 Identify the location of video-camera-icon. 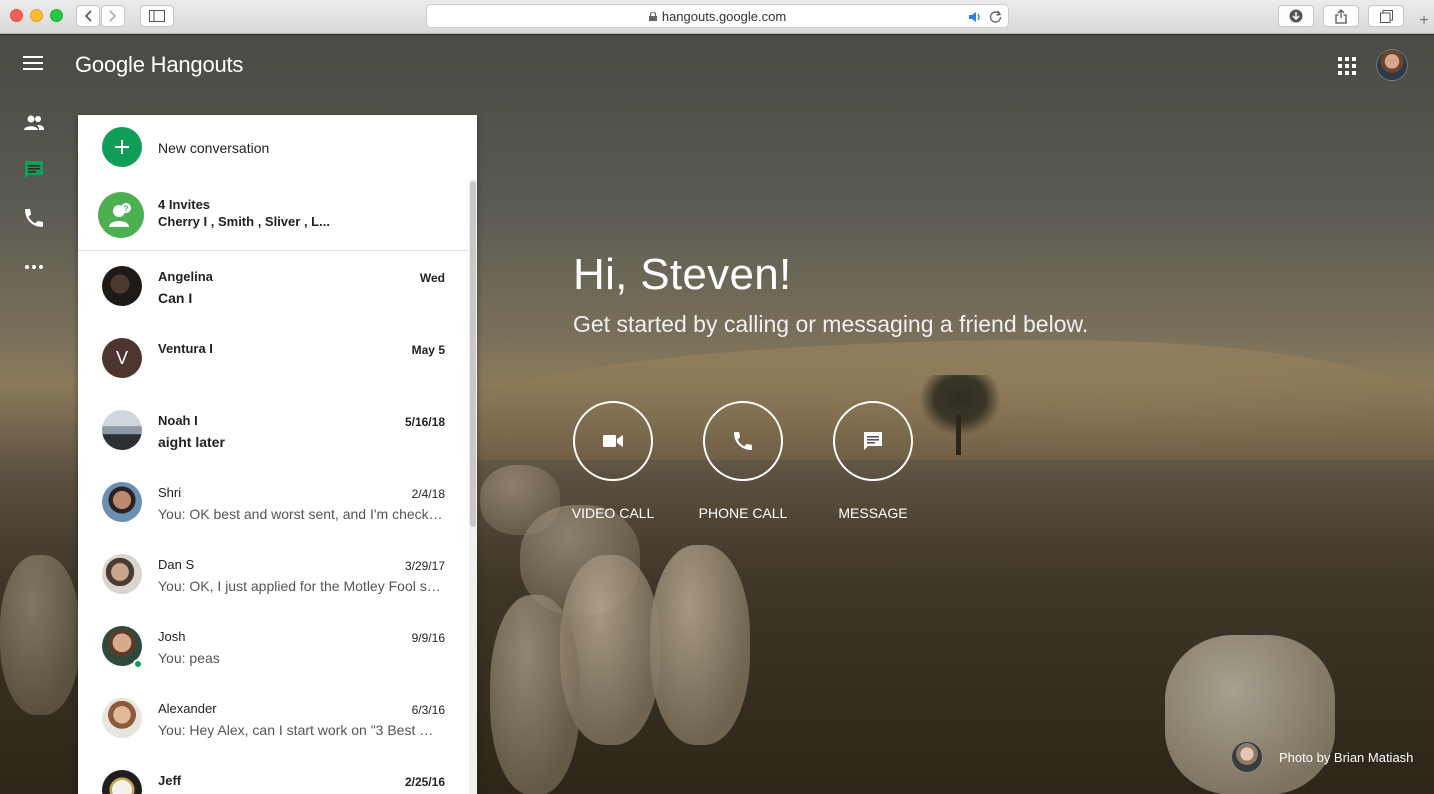
(613, 441).